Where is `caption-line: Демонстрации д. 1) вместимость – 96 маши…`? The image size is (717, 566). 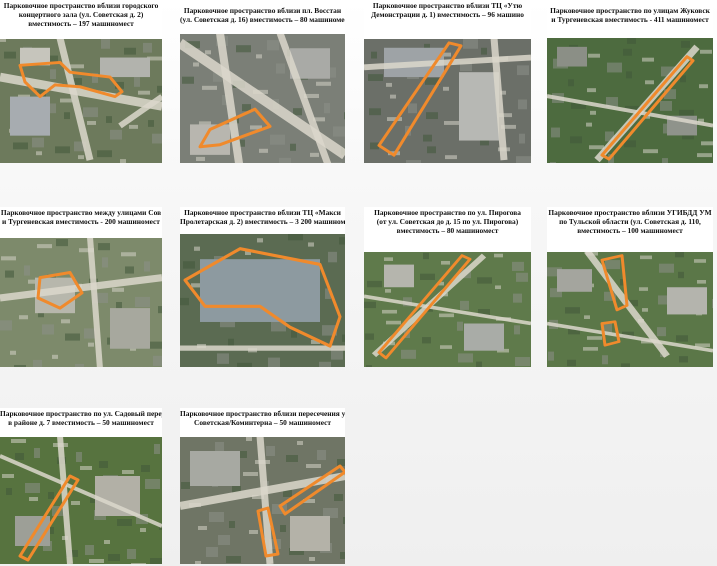 caption-line: Демонстрации д. 1) вместимость – 96 маши… is located at coordinates (447, 14).